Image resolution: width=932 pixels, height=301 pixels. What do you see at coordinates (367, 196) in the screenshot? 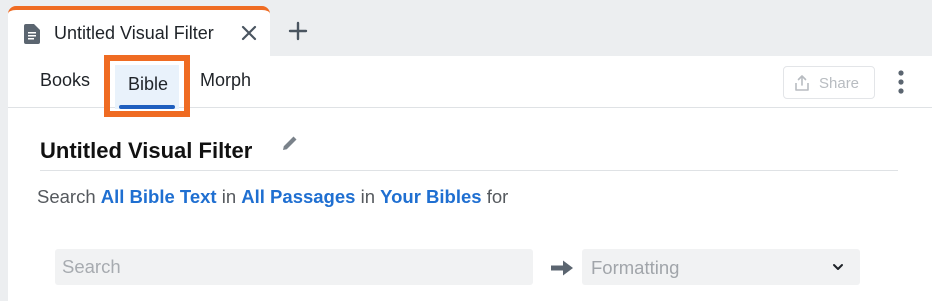
I see `sentence-in-2: in` at bounding box center [367, 196].